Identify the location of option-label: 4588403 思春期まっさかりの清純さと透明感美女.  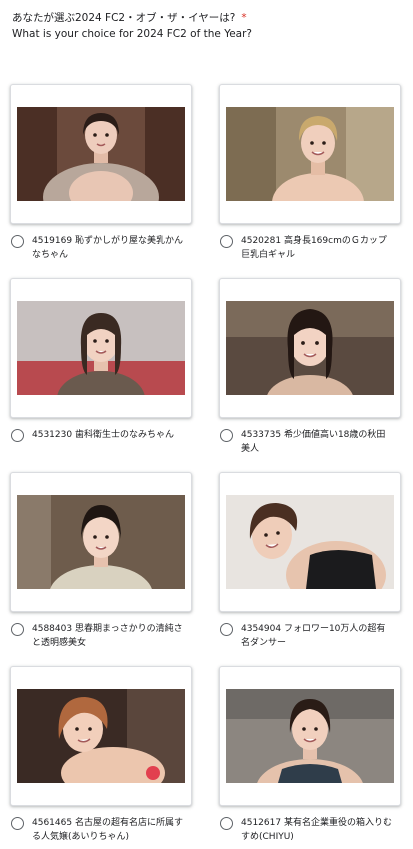
(107, 636).